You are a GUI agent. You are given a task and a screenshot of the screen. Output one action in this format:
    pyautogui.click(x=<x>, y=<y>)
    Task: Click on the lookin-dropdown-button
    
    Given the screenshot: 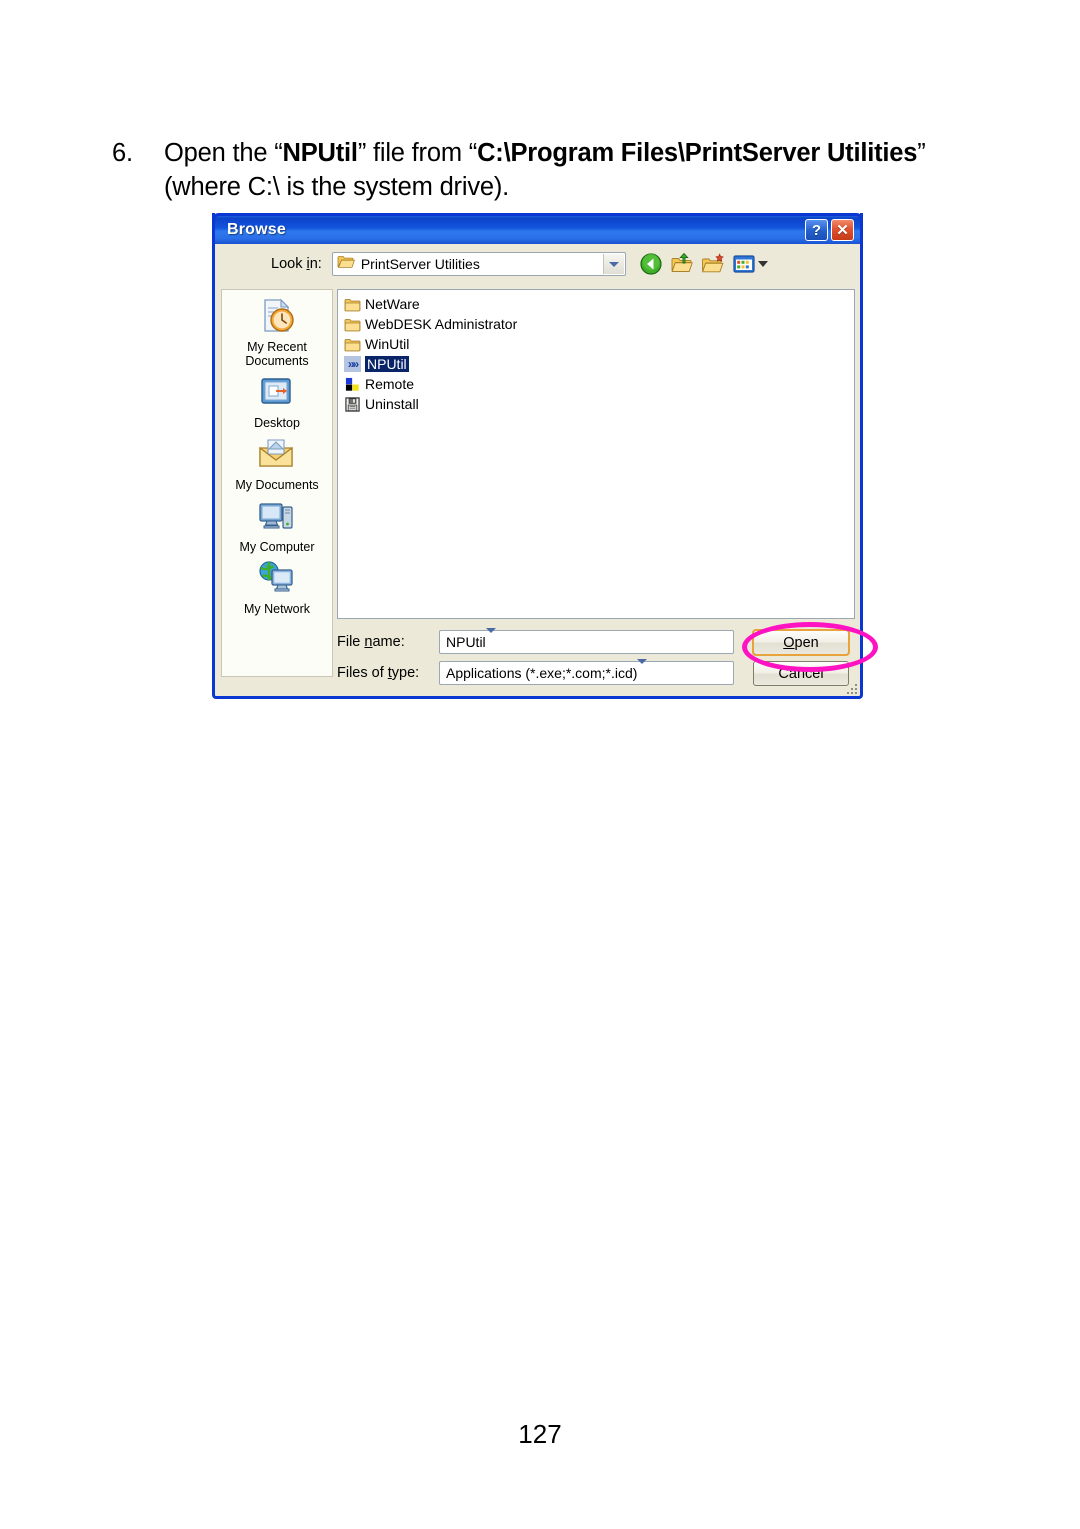 What is the action you would take?
    pyautogui.click(x=613, y=264)
    